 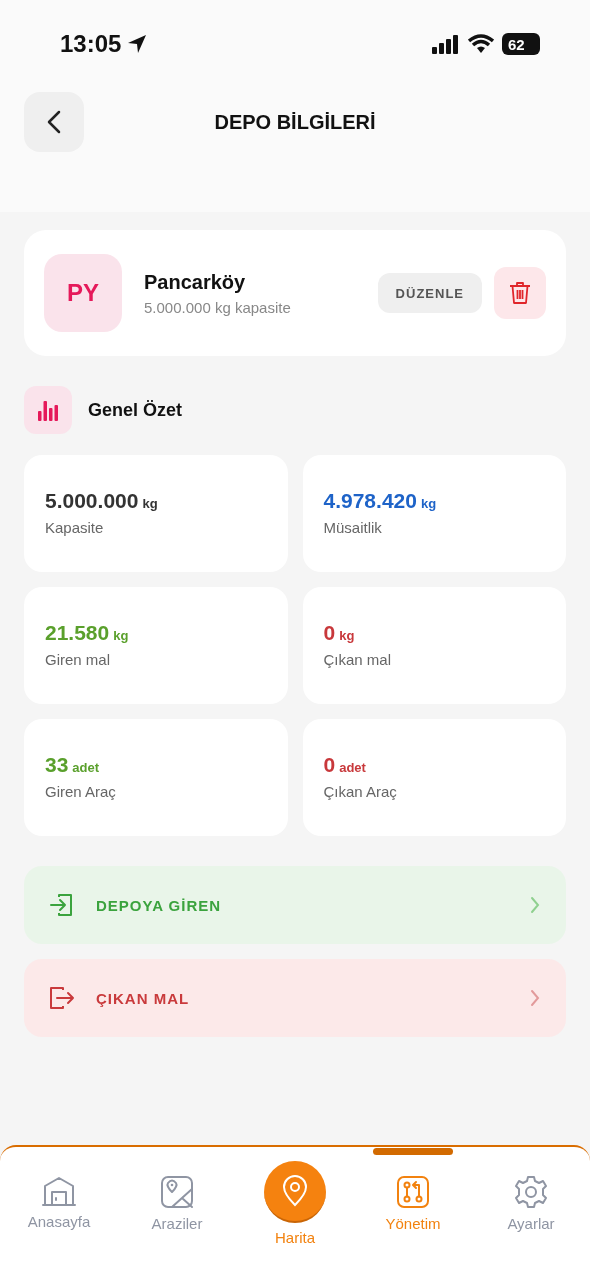 I want to click on clock-time: 13:05, so click(x=91, y=44).